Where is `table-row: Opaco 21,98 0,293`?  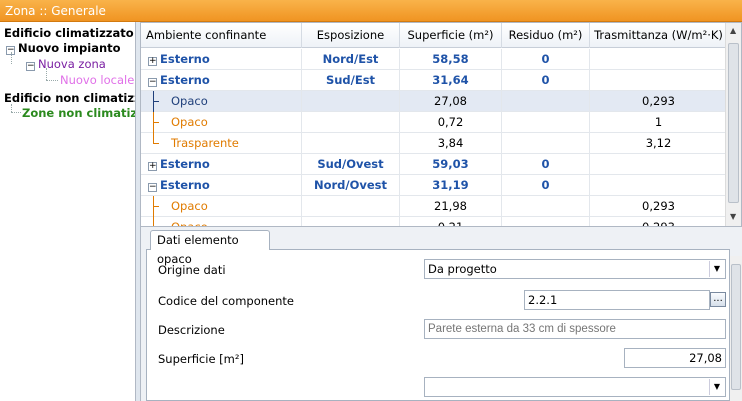
table-row: Opaco 21,98 0,293 is located at coordinates (434, 206).